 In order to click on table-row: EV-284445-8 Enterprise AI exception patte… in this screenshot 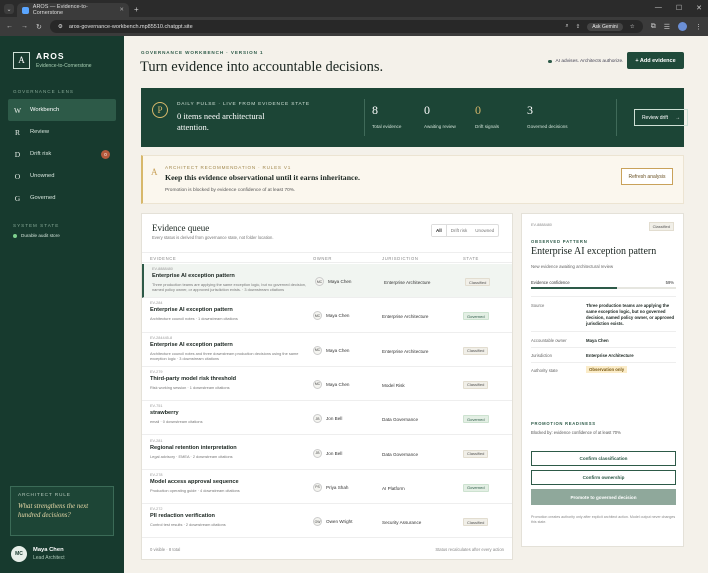, I will do `click(327, 350)`.